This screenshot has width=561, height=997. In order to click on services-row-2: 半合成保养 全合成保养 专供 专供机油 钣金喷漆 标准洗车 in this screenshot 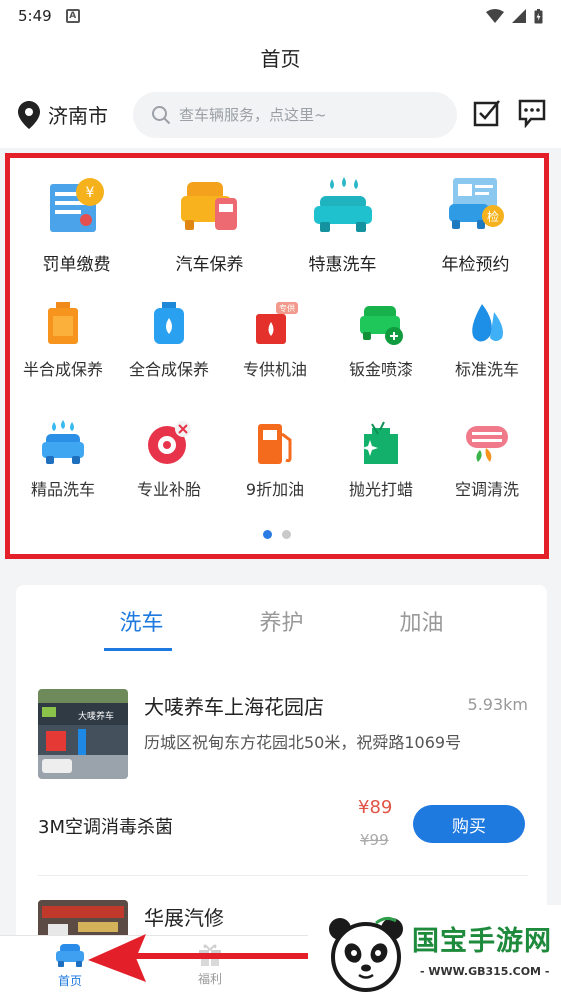, I will do `click(277, 340)`.